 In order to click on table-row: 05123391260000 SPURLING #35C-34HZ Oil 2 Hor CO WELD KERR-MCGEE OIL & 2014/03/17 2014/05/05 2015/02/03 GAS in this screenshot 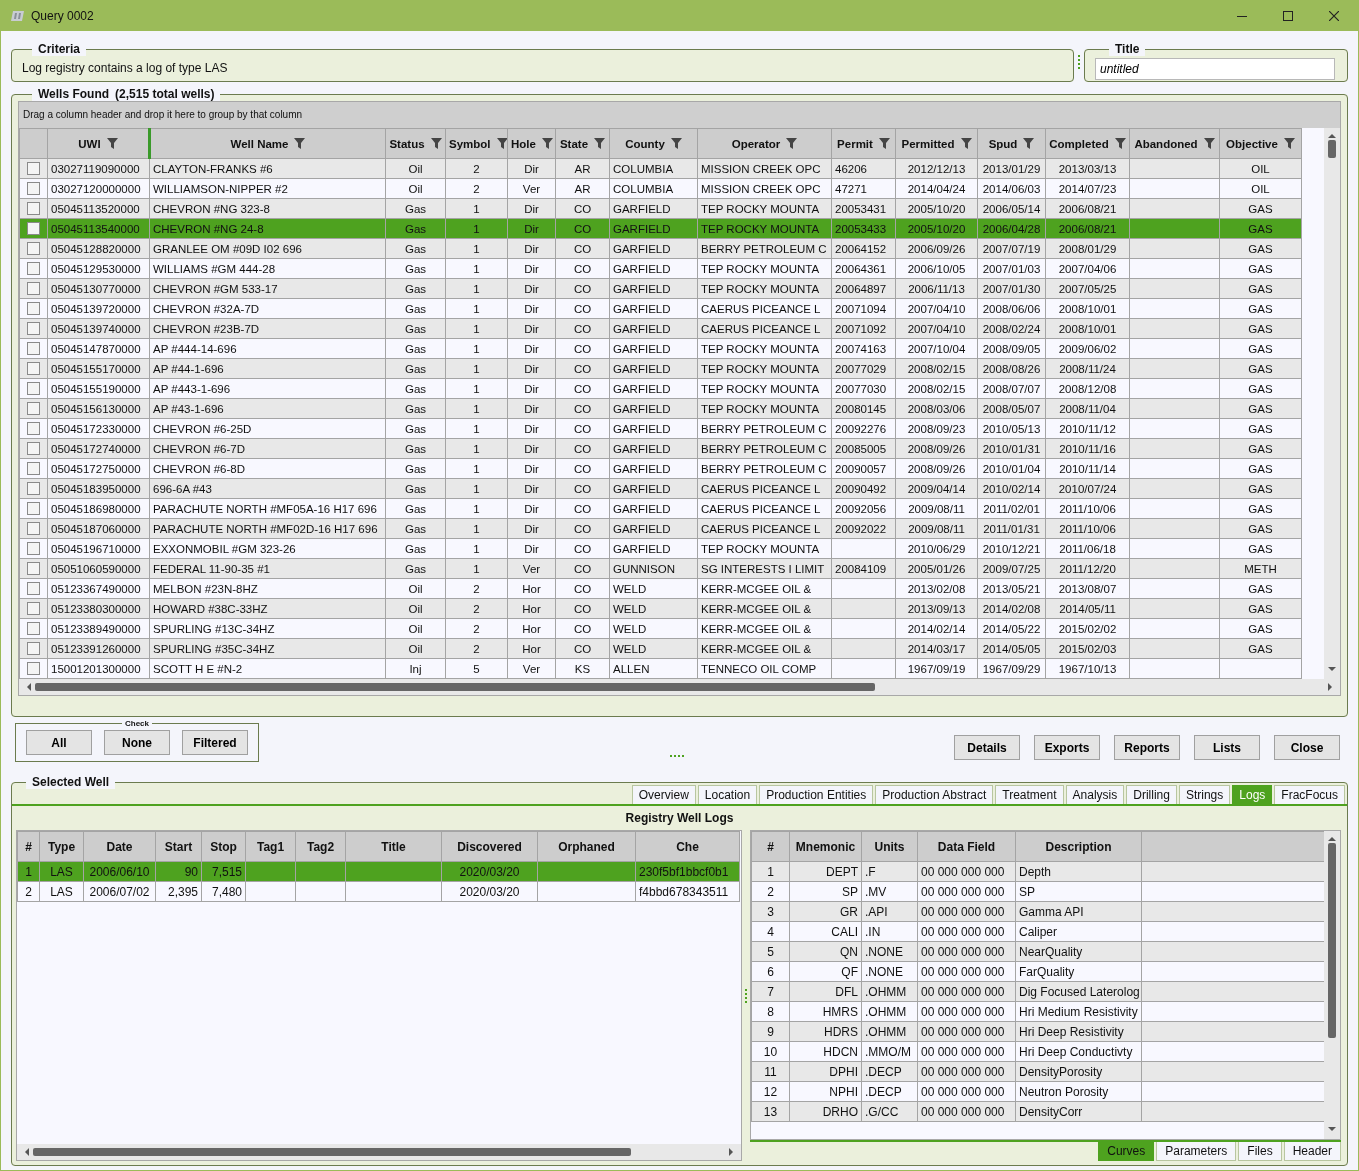, I will do `click(660, 648)`.